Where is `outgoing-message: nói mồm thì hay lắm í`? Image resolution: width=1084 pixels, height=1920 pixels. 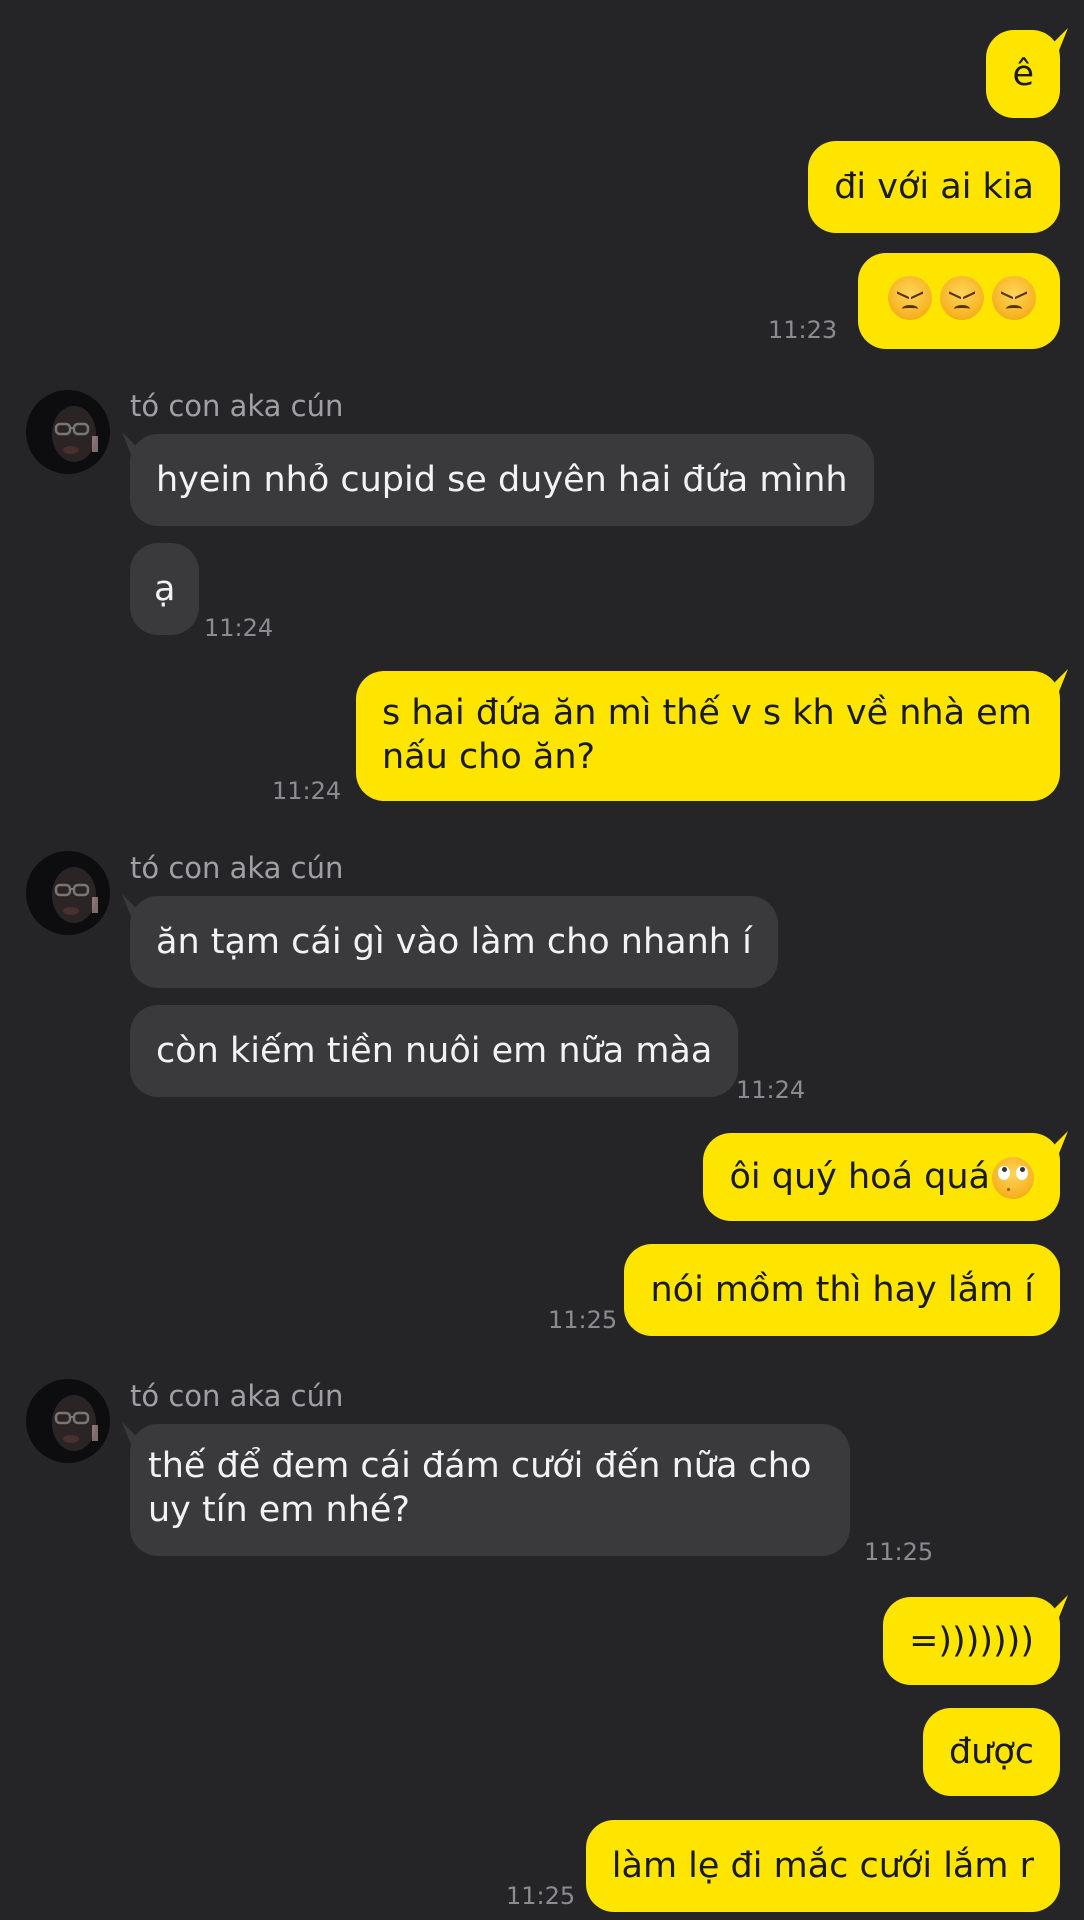 outgoing-message: nói mồm thì hay lắm í is located at coordinates (842, 1290).